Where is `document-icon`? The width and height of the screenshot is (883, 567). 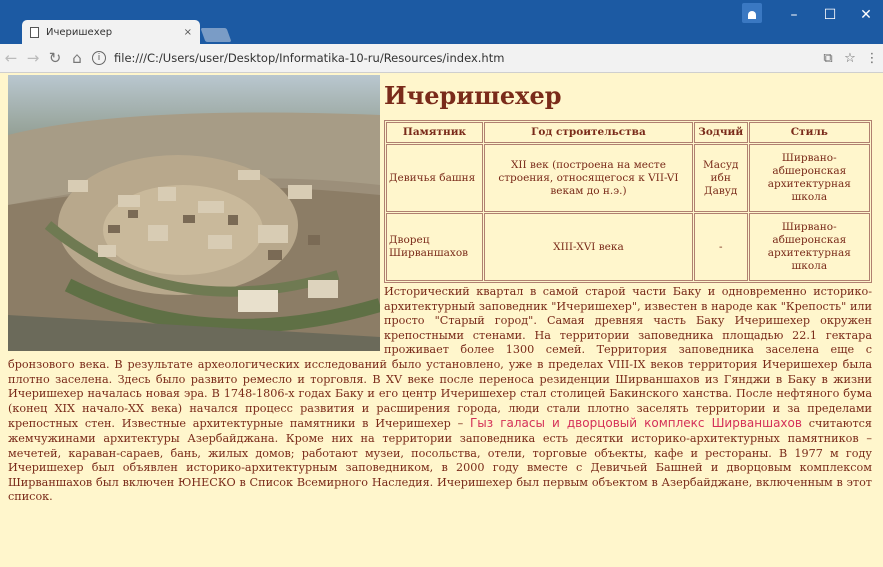
document-icon is located at coordinates (34, 32).